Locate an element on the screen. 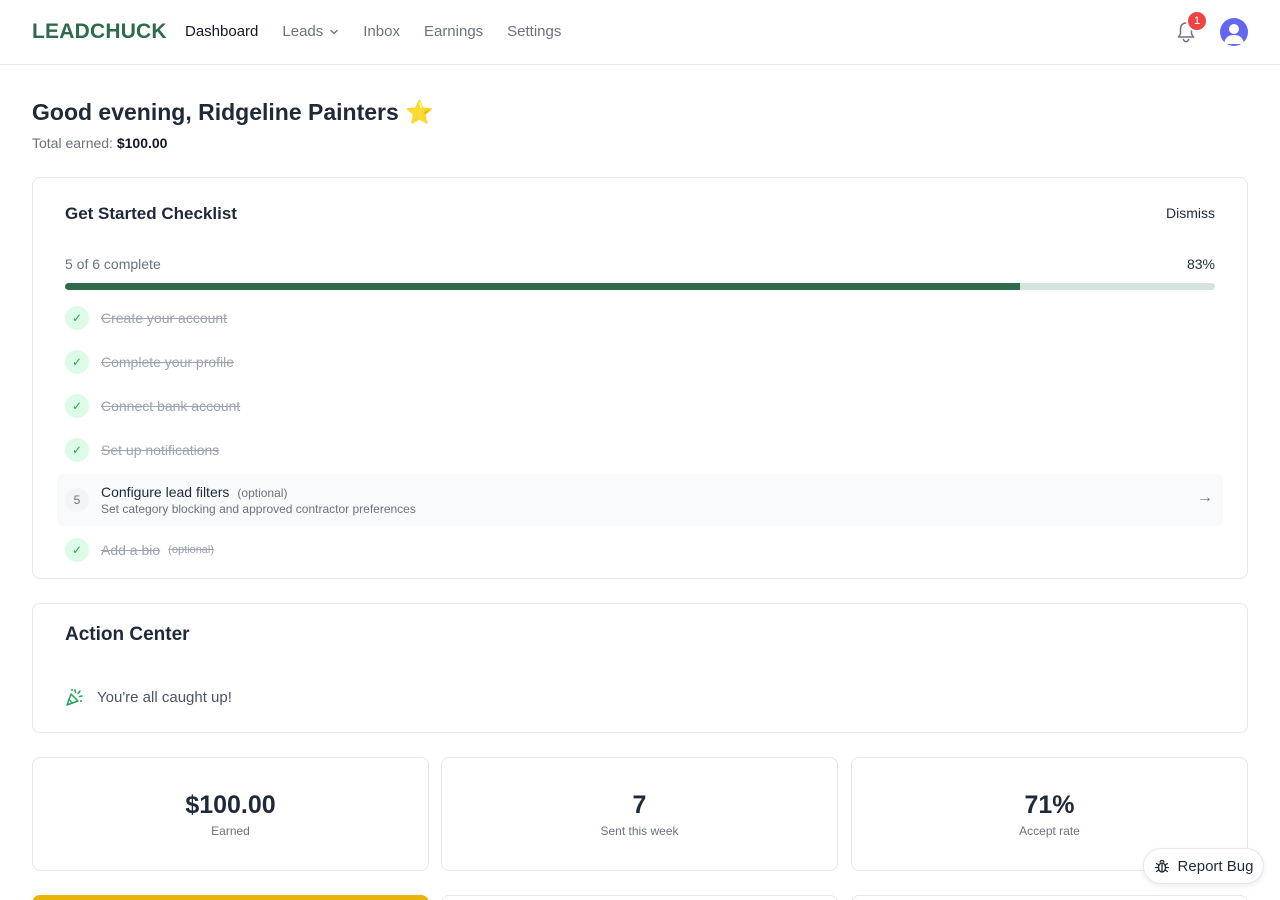 This screenshot has height=900, width=1280. action-center: Action Center You're all caught up! is located at coordinates (640, 668).